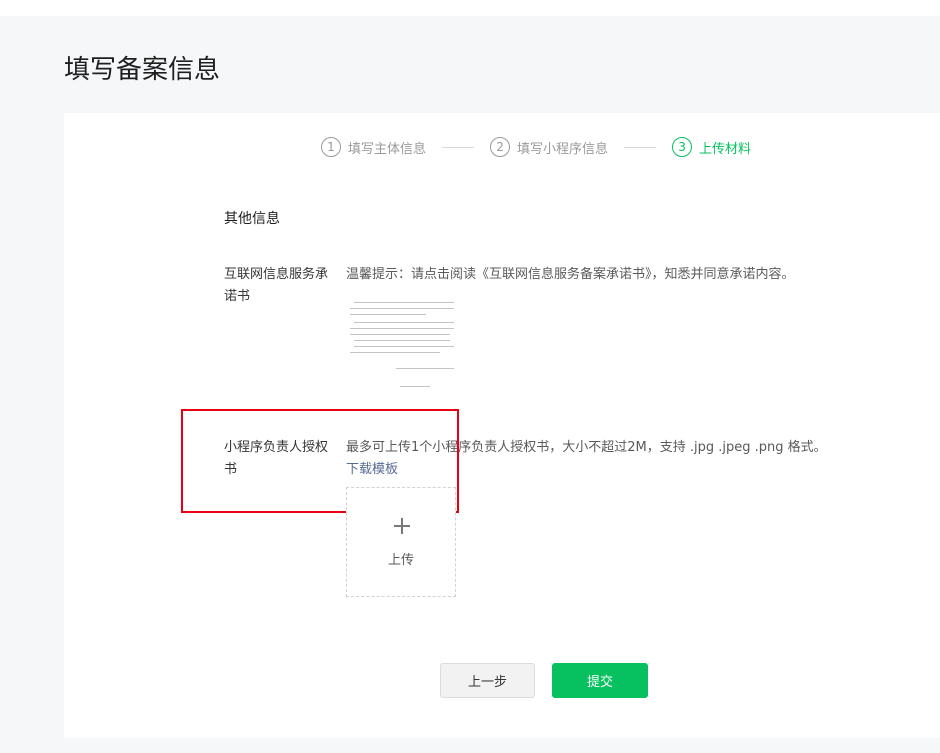 This screenshot has height=753, width=940. Describe the element at coordinates (400, 560) in the screenshot. I see `upload-label: 上传` at that location.